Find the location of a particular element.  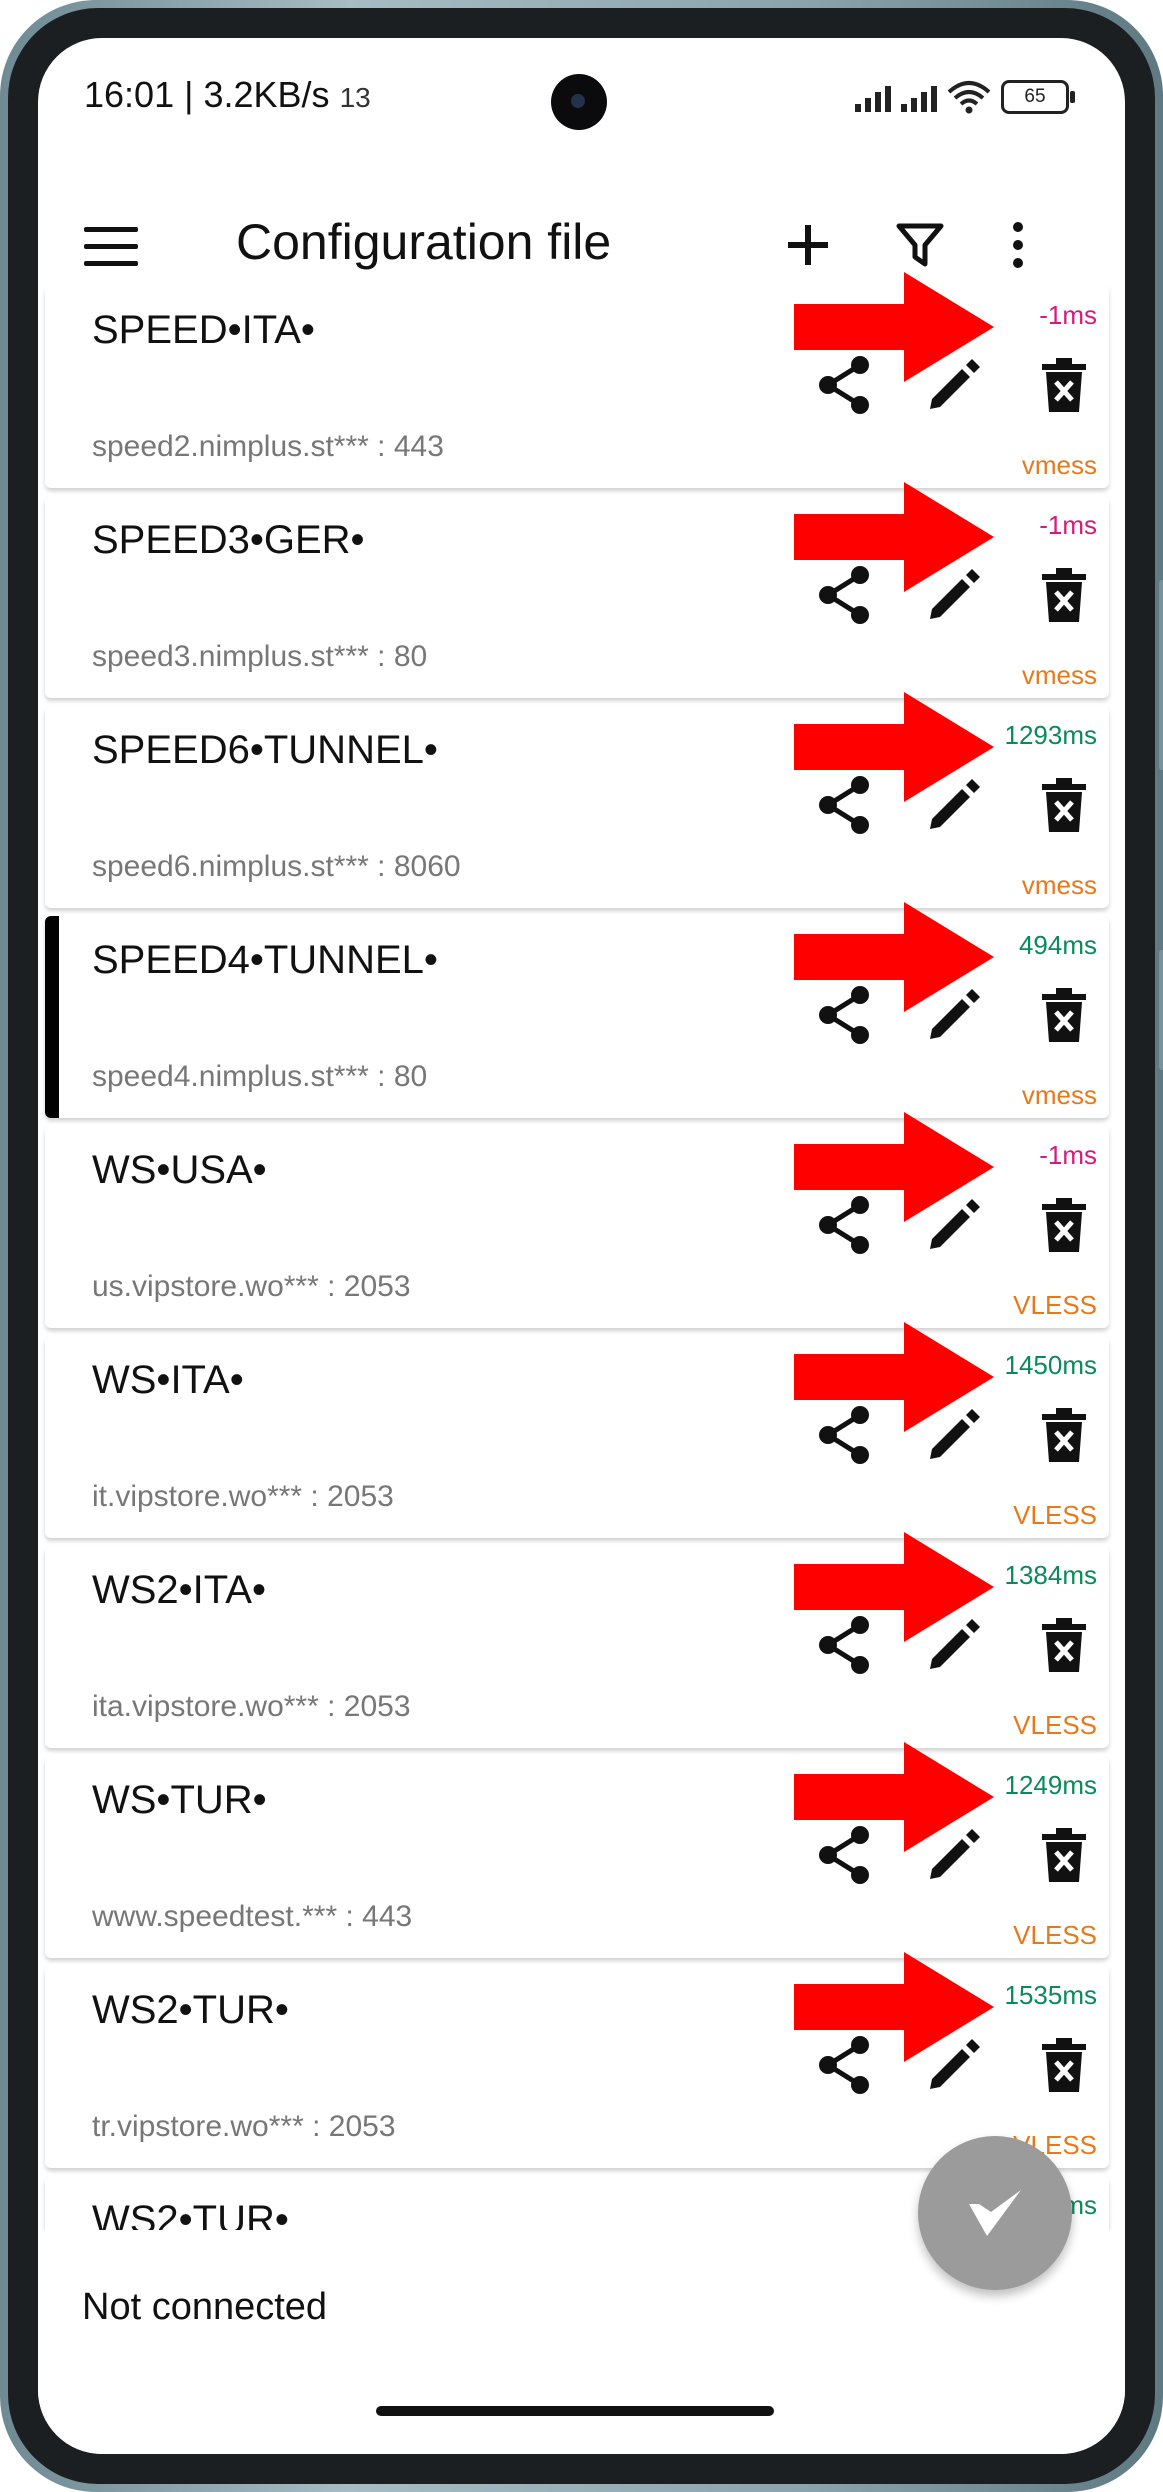

front-camera is located at coordinates (579, 102).